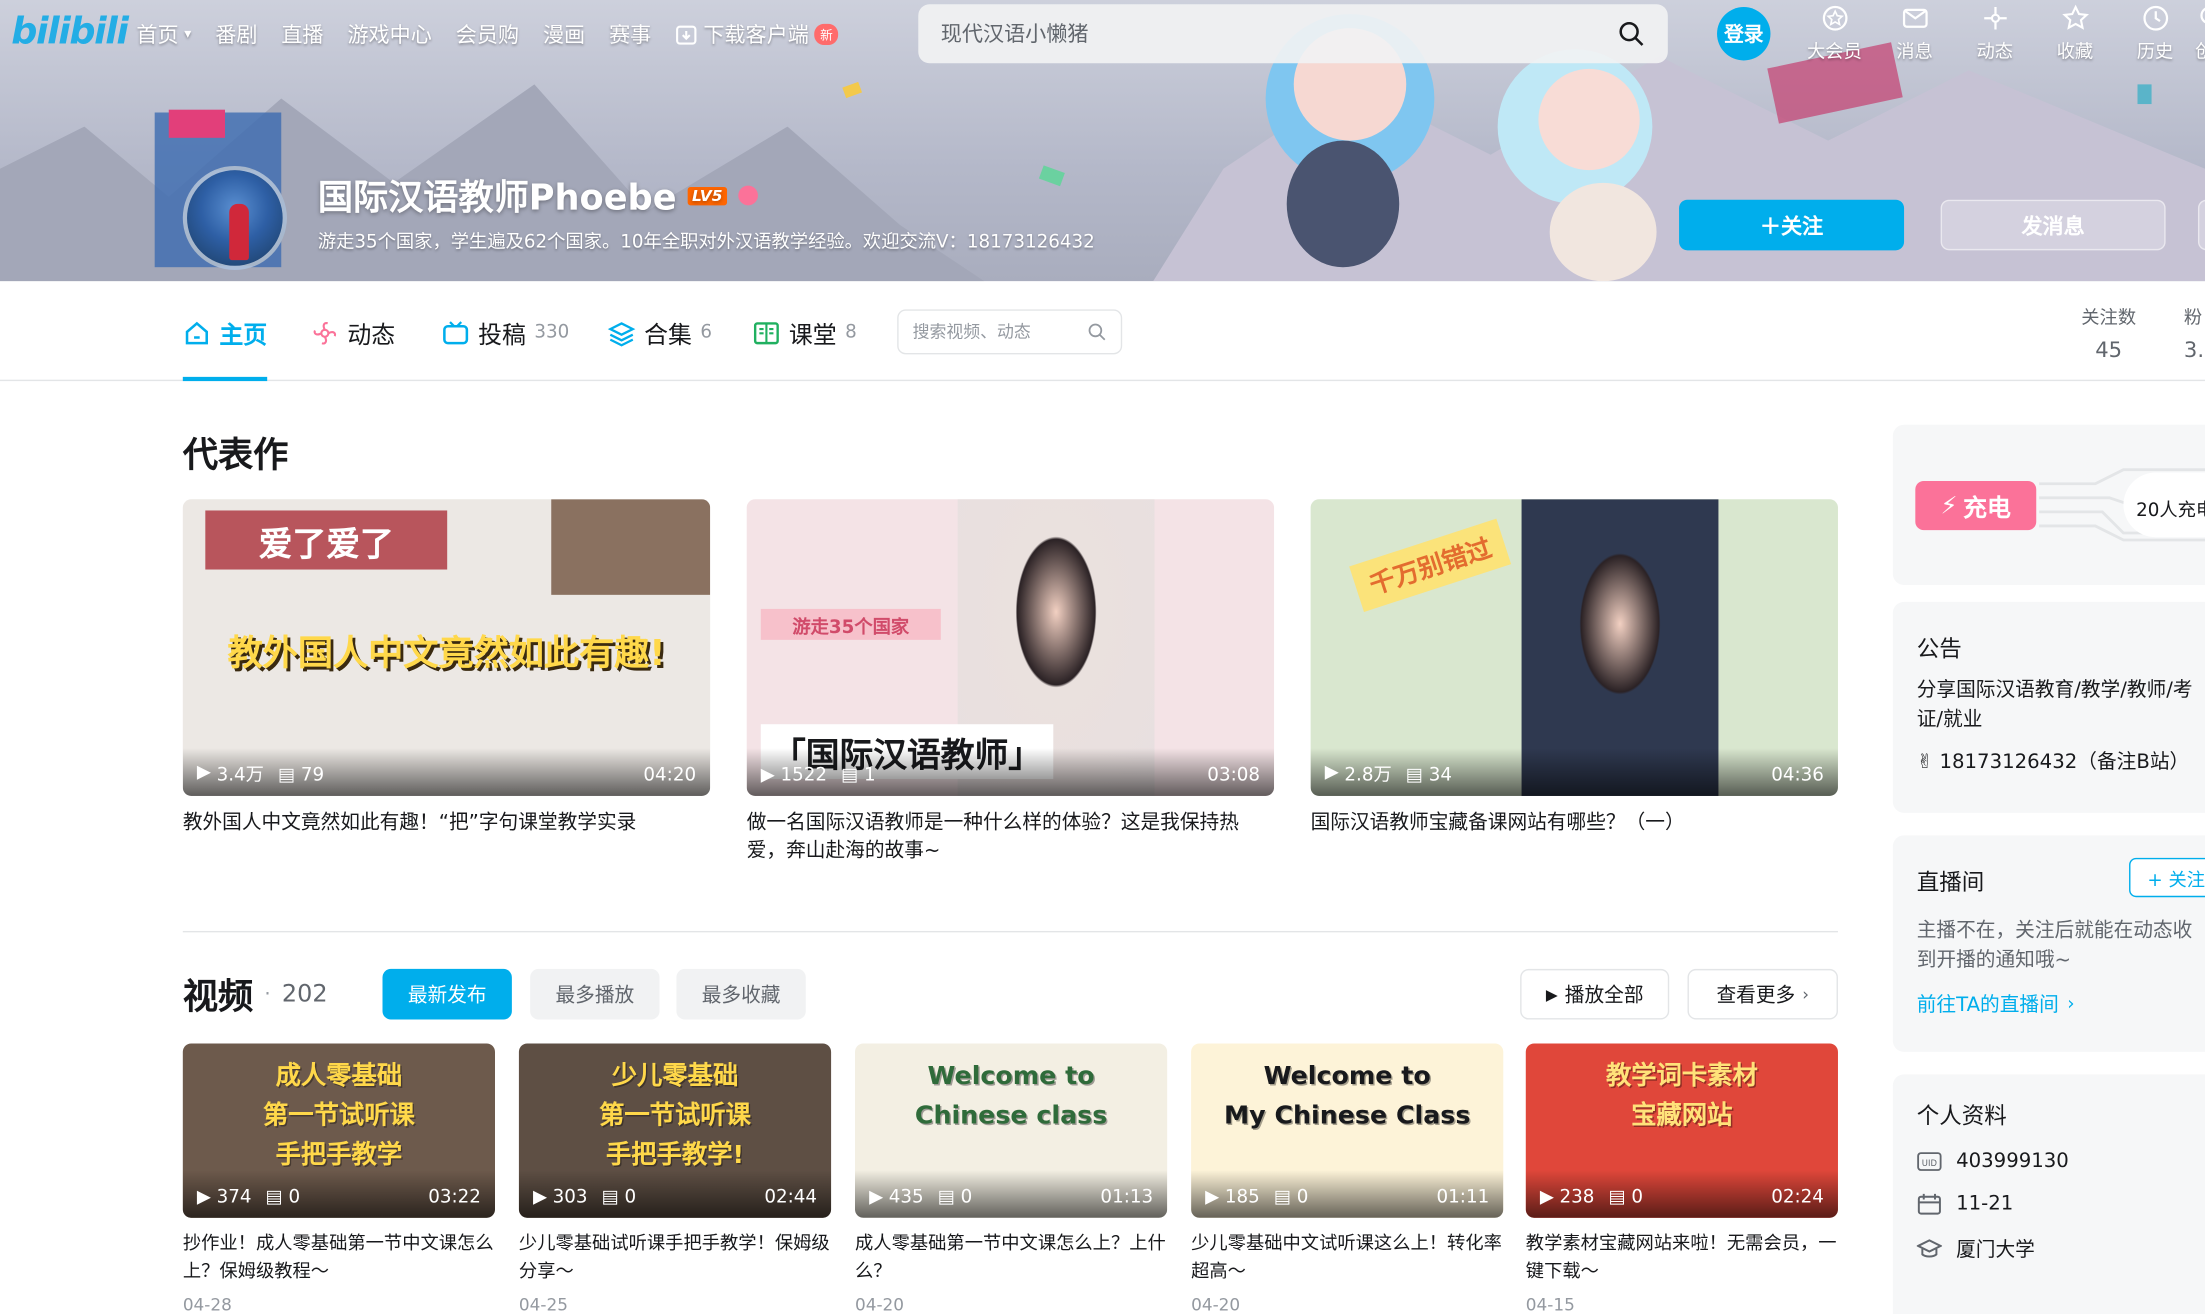  I want to click on video-thumbnail: 游走35个国家 「国际汉语教师」 ▶1522 ▤1 03:08, so click(1010, 647).